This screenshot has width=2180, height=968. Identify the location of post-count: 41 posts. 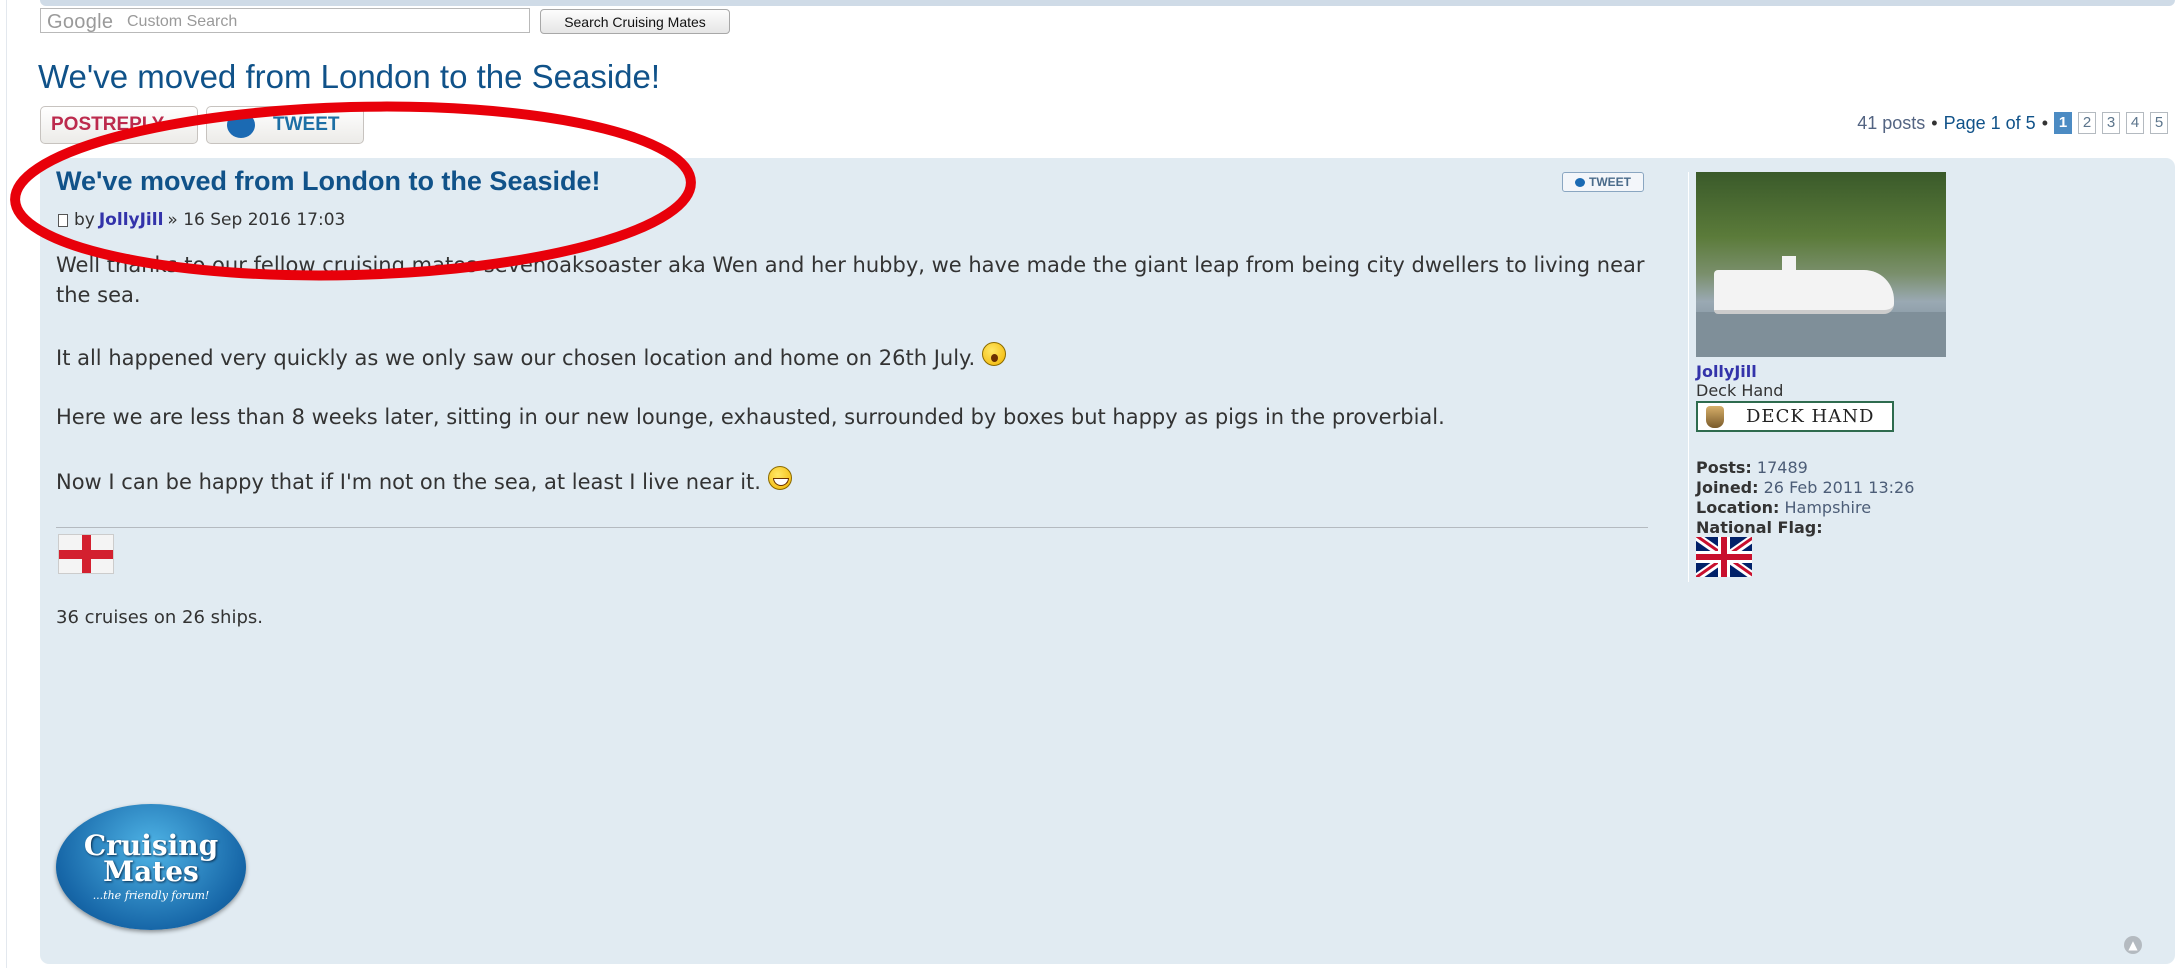
(1891, 122).